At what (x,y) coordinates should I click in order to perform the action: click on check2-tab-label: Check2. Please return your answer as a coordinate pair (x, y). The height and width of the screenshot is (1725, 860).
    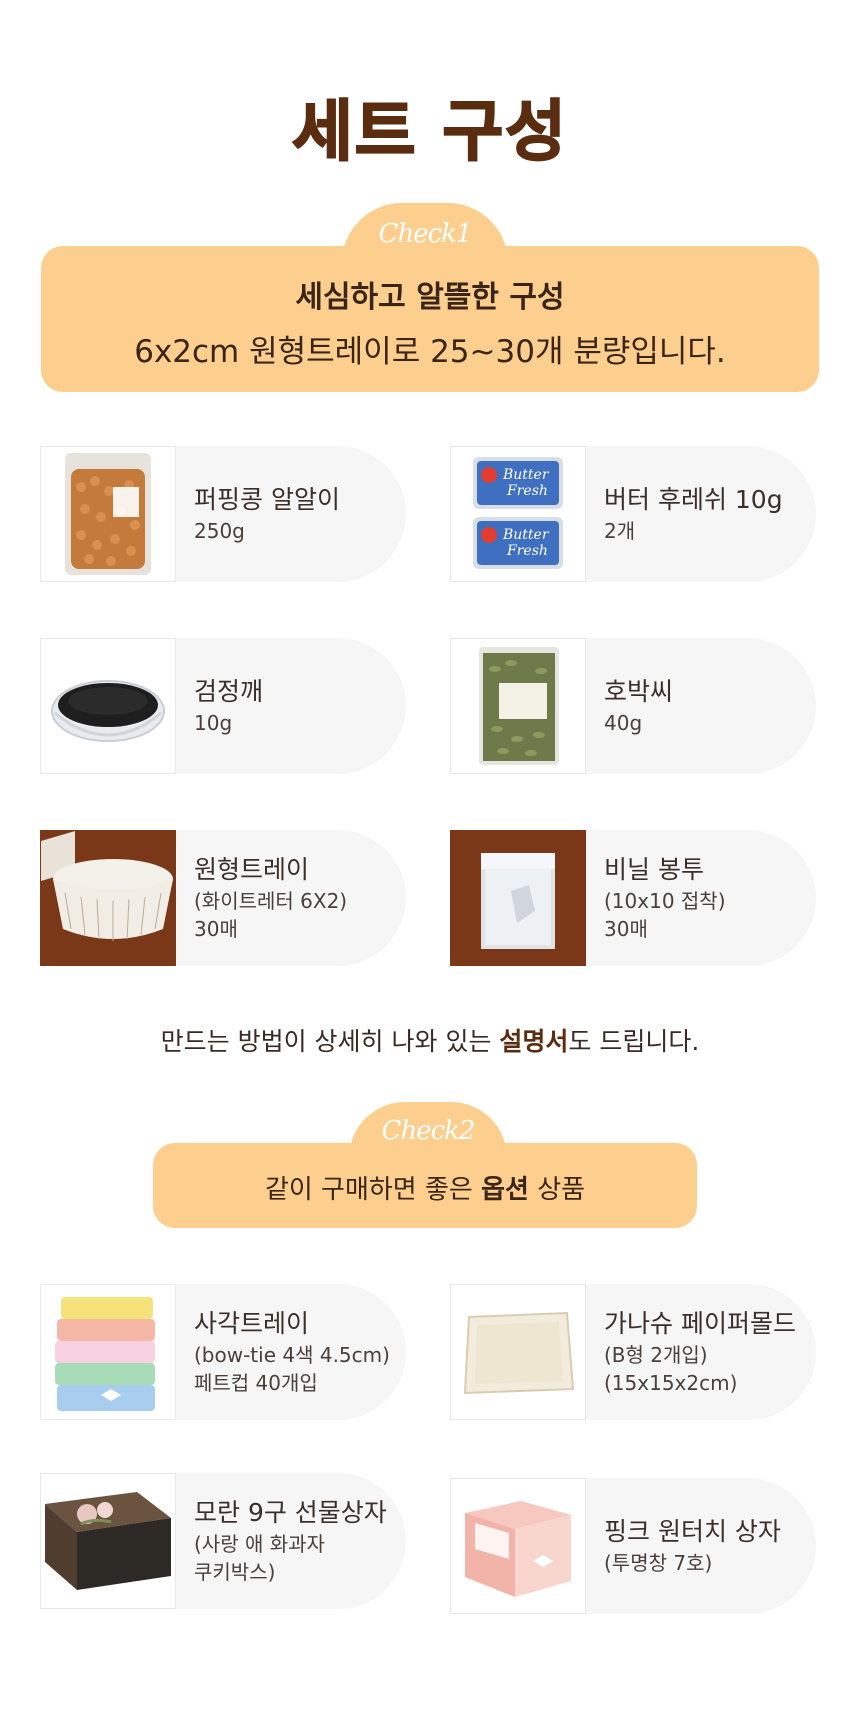
    Looking at the image, I should click on (428, 1131).